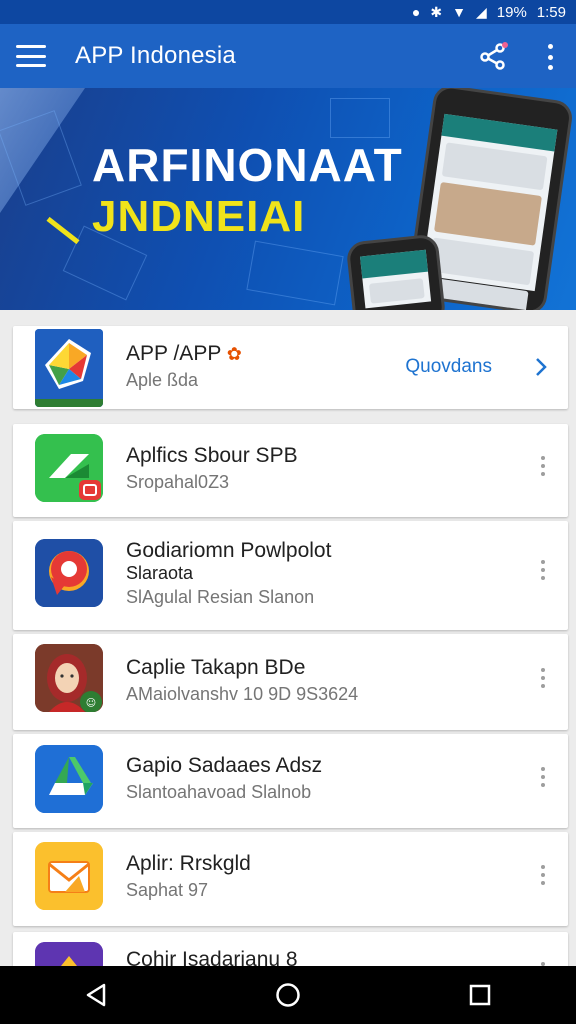  What do you see at coordinates (178, 482) in the screenshot?
I see `app-subtitle: Sropahal0Z3` at bounding box center [178, 482].